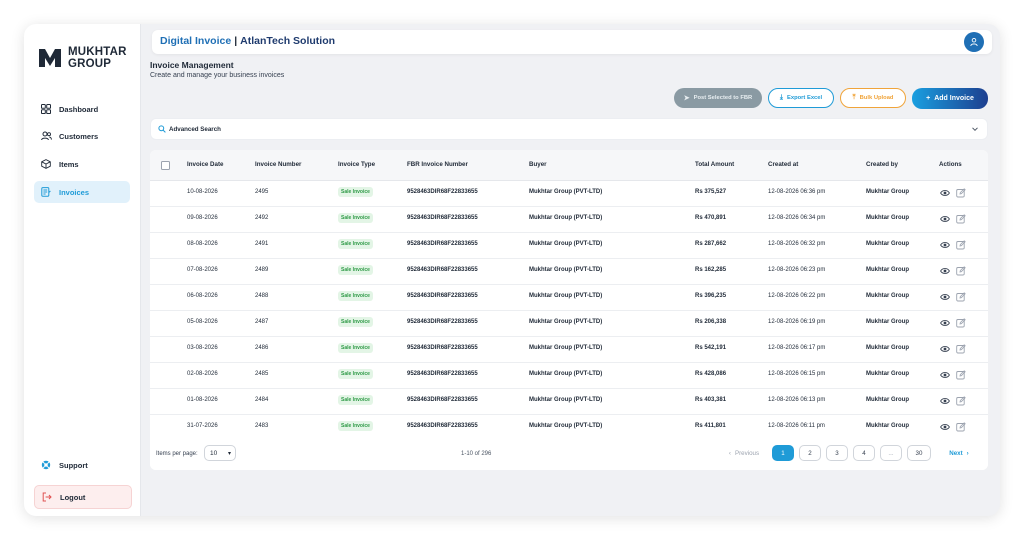 This screenshot has width=1024, height=542. I want to click on advanced-search-toggle: Advanced Search, so click(569, 129).